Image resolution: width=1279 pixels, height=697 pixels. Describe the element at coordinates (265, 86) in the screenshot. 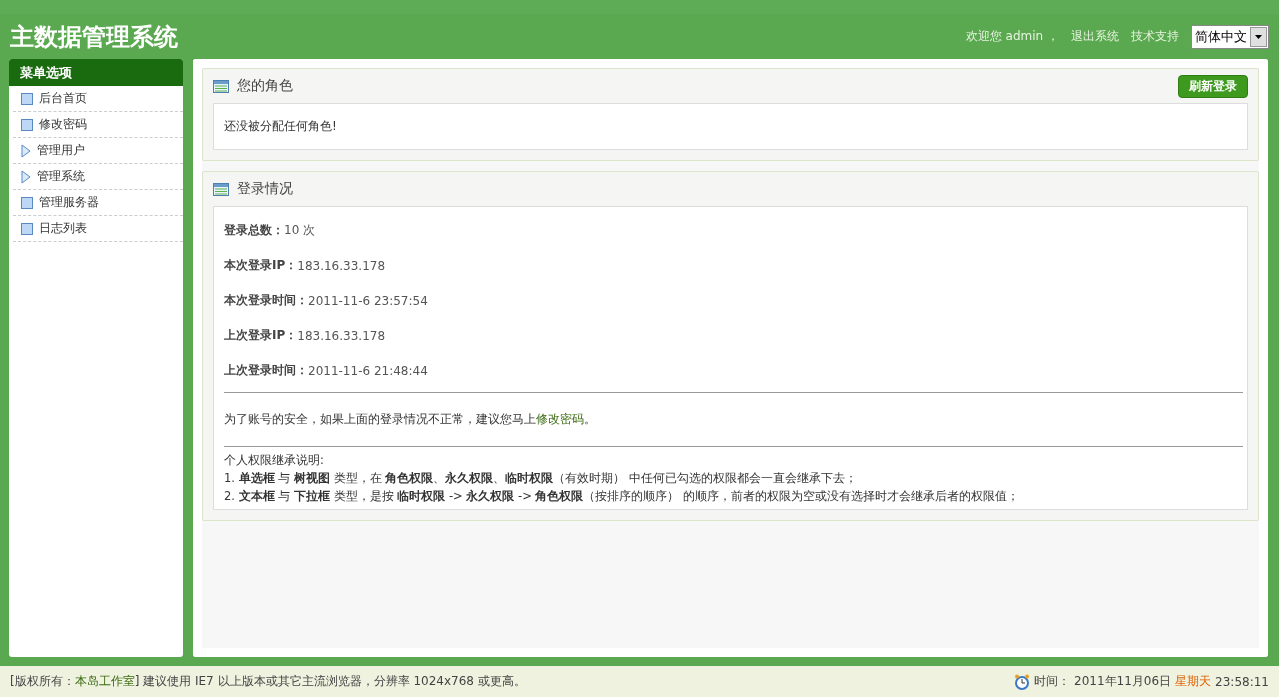

I see `panel-title: 您的角色` at that location.